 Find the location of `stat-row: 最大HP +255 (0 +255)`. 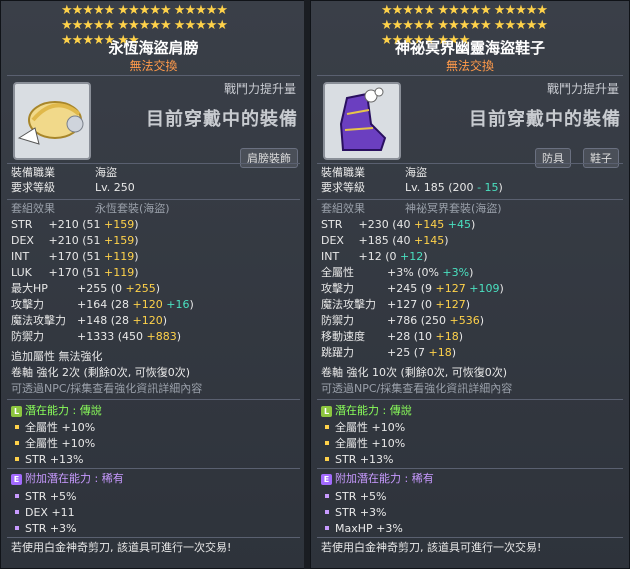

stat-row: 最大HP +255 (0 +255) is located at coordinates (86, 288).